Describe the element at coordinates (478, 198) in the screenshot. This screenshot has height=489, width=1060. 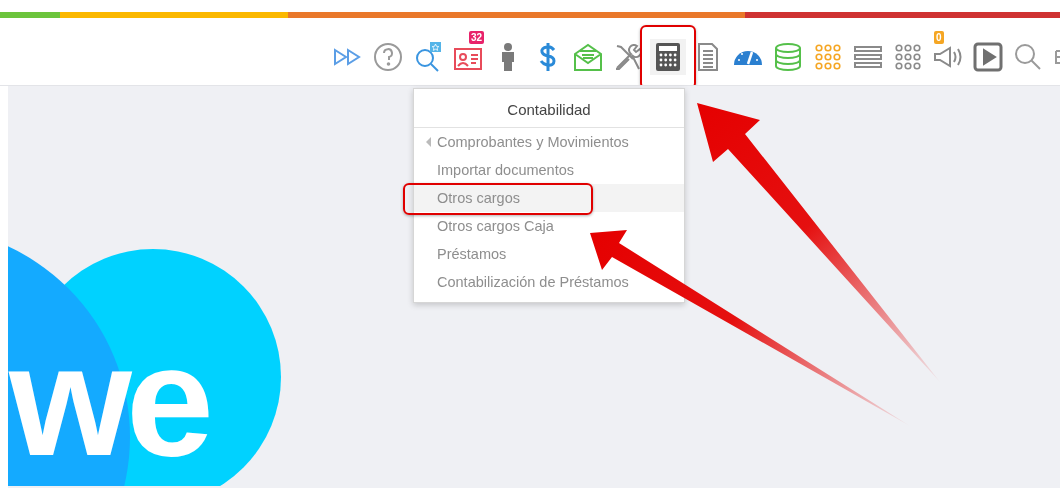
I see `menu-item: Otros cargos` at that location.